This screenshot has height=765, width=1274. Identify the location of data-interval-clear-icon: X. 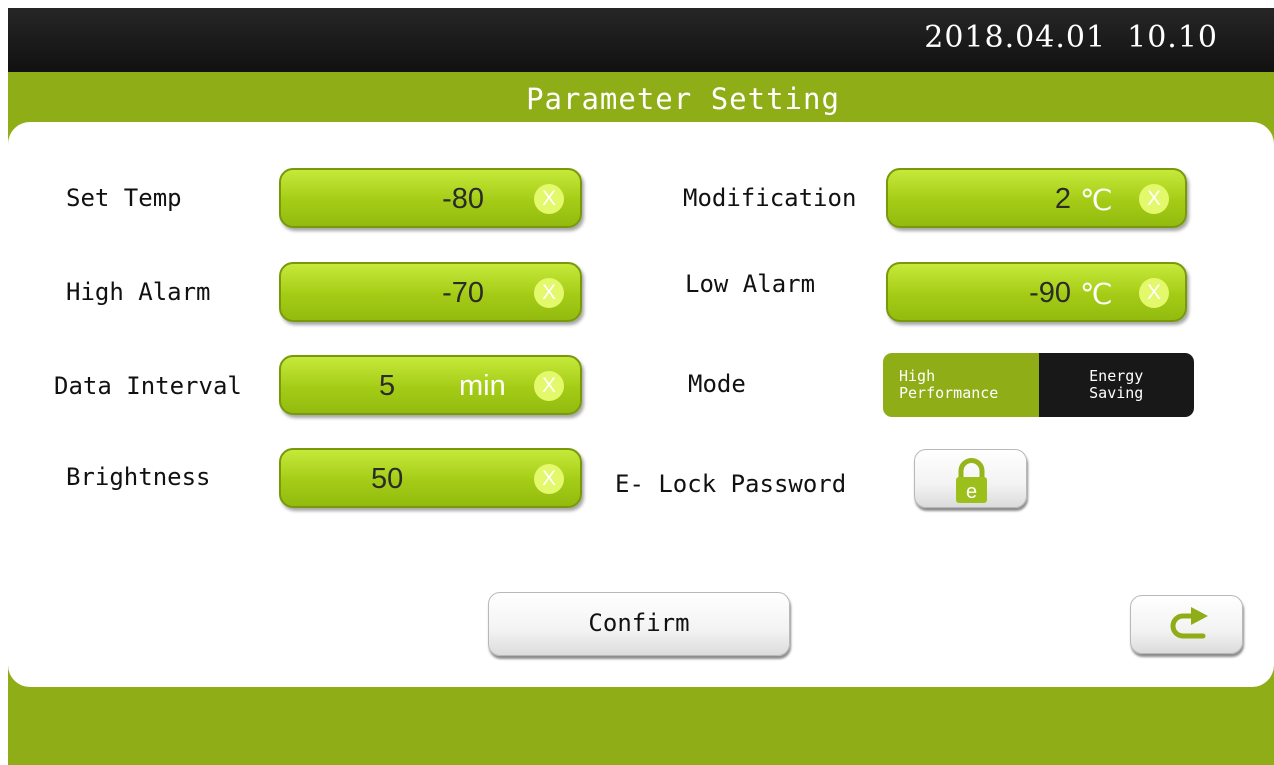
(549, 386).